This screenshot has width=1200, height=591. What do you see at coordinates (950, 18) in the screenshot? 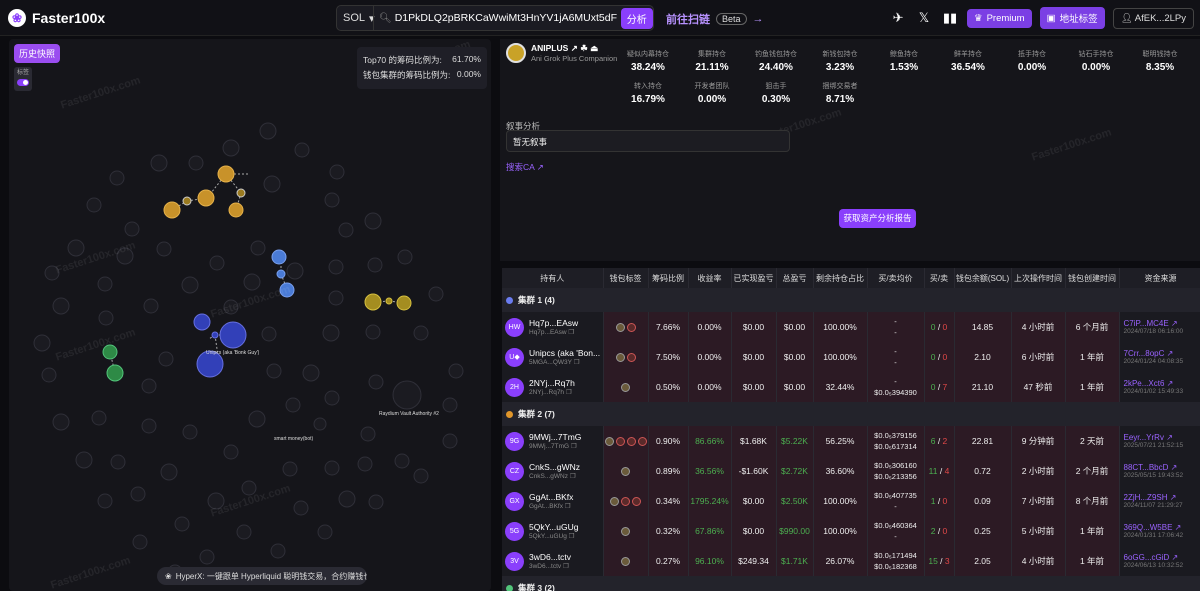
I see `book-icon: ▮▮` at bounding box center [950, 18].